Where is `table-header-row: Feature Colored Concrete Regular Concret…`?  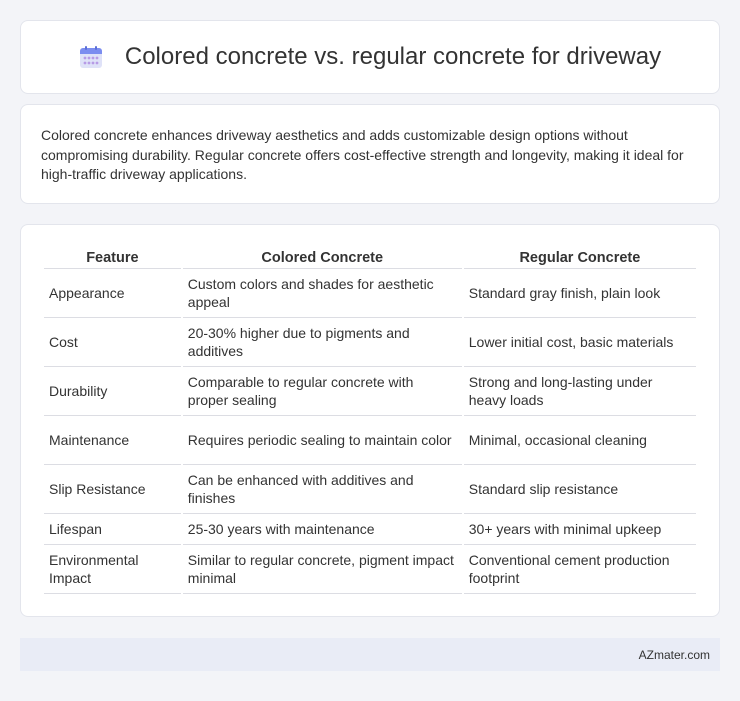
table-header-row: Feature Colored Concrete Regular Concret… is located at coordinates (370, 257).